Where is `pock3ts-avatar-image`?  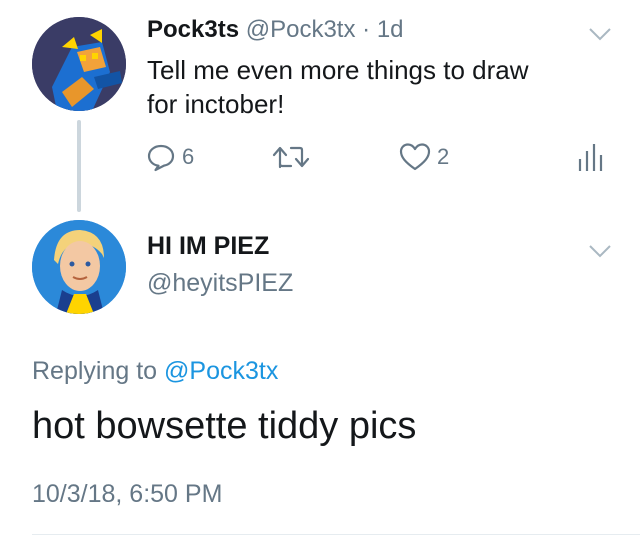 pock3ts-avatar-image is located at coordinates (79, 64).